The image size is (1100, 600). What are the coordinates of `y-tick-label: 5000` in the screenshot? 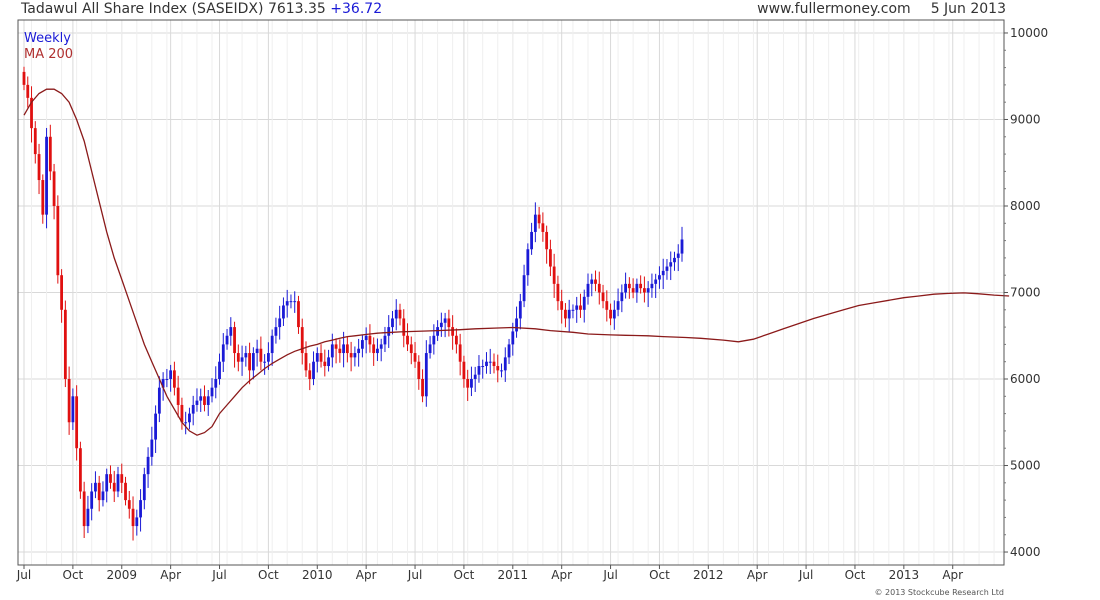 It's located at (1025, 466).